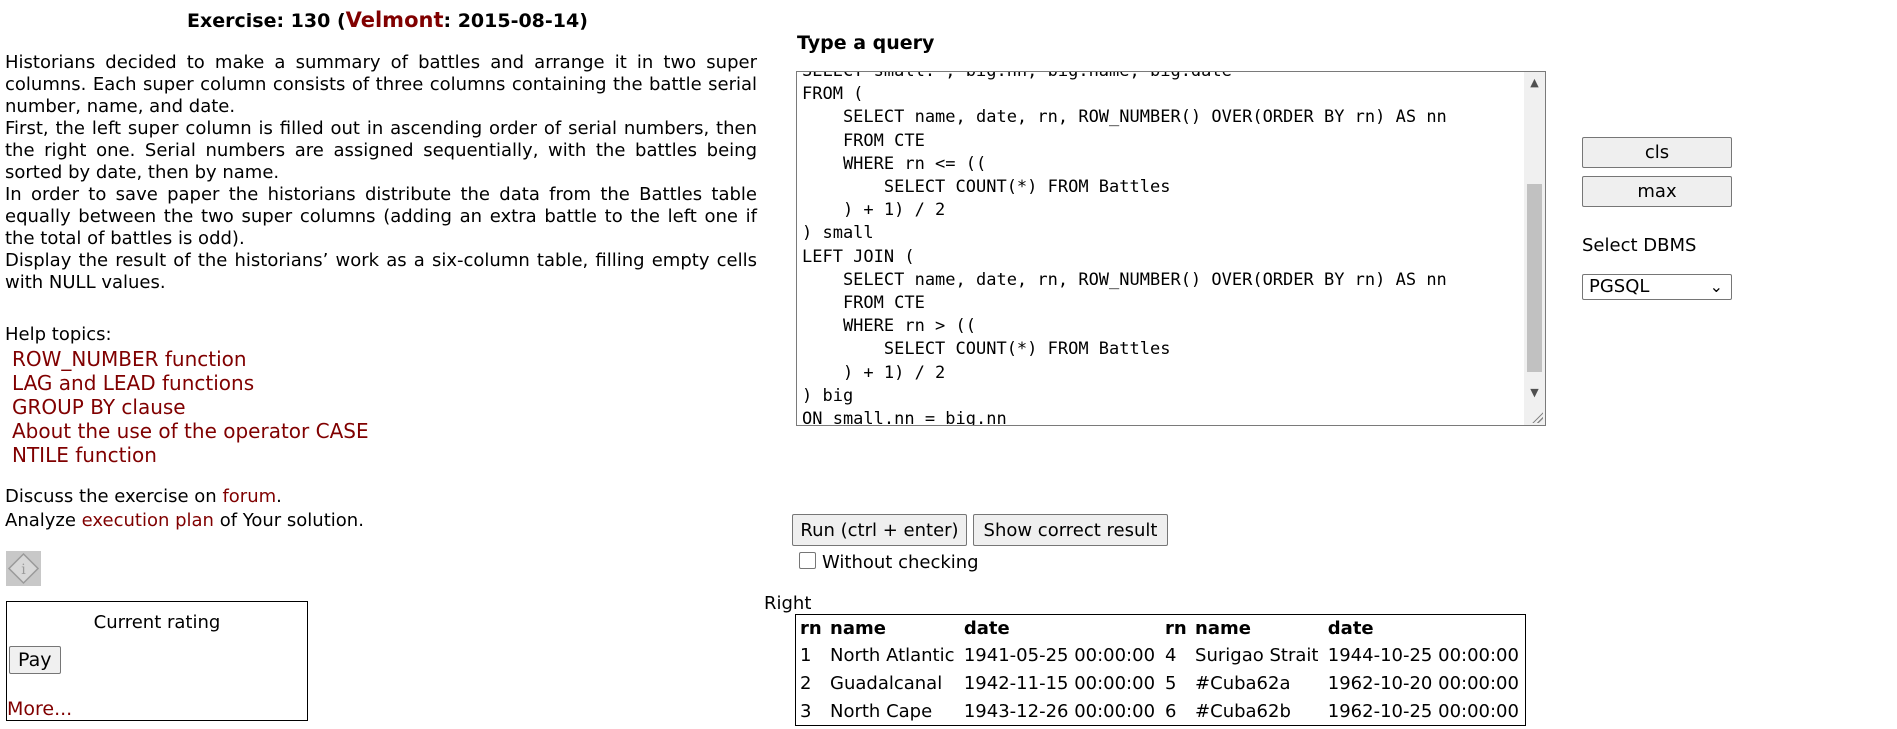 This screenshot has height=729, width=1897. What do you see at coordinates (1639, 245) in the screenshot?
I see `select-dbms-label: Select DBMS` at bounding box center [1639, 245].